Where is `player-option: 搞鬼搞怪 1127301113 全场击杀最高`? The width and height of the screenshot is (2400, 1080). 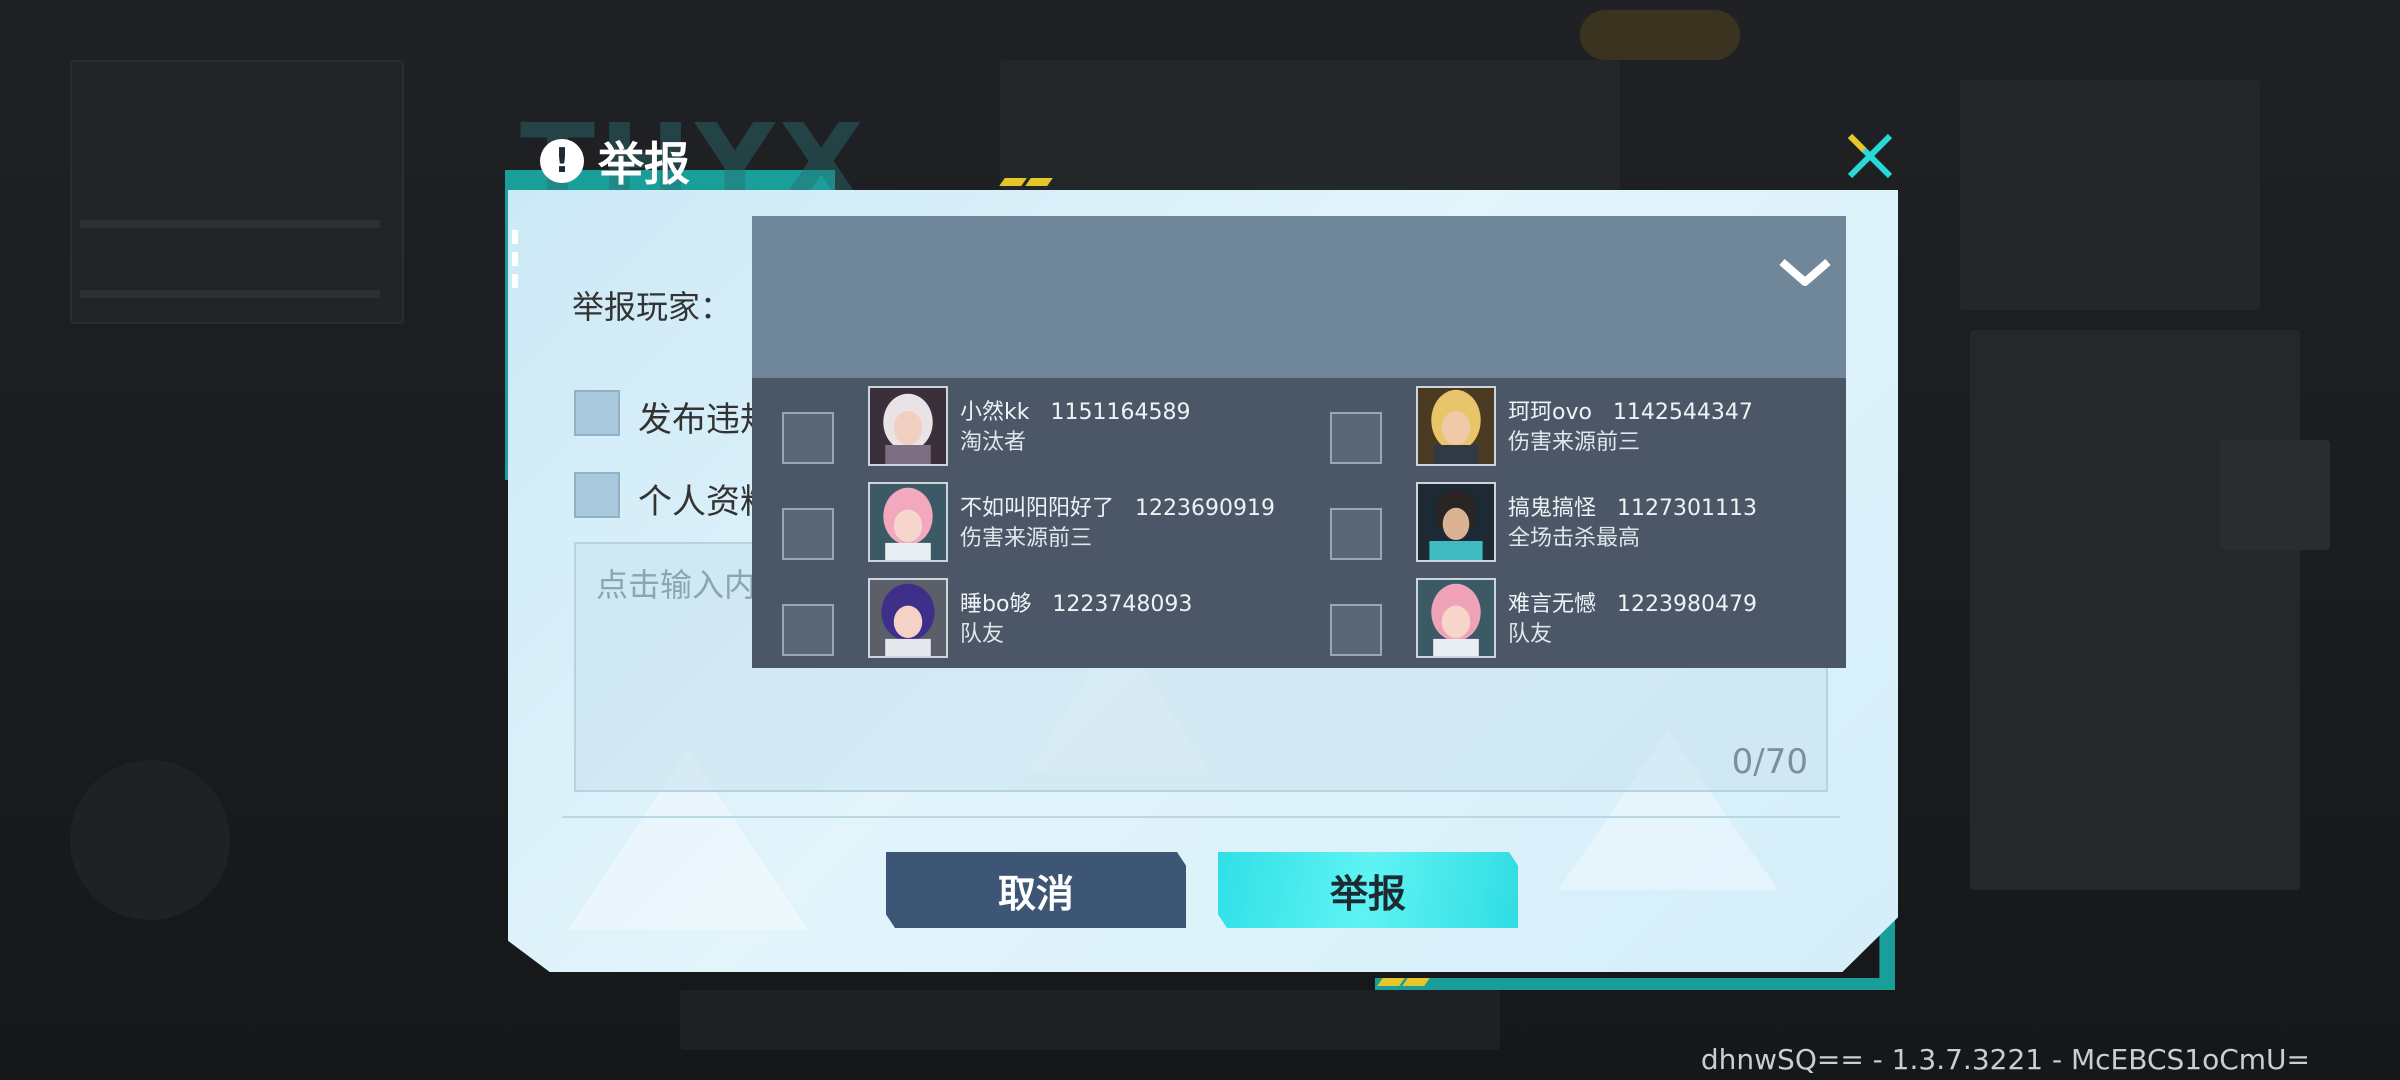 player-option: 搞鬼搞怪 1127301113 全场击杀最高 is located at coordinates (1560, 524).